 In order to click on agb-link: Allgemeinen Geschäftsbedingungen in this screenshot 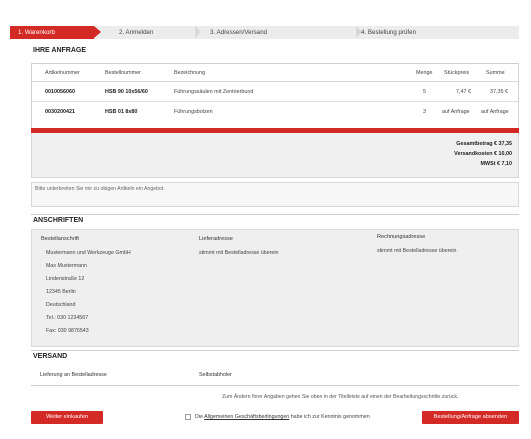, I will do `click(246, 417)`.